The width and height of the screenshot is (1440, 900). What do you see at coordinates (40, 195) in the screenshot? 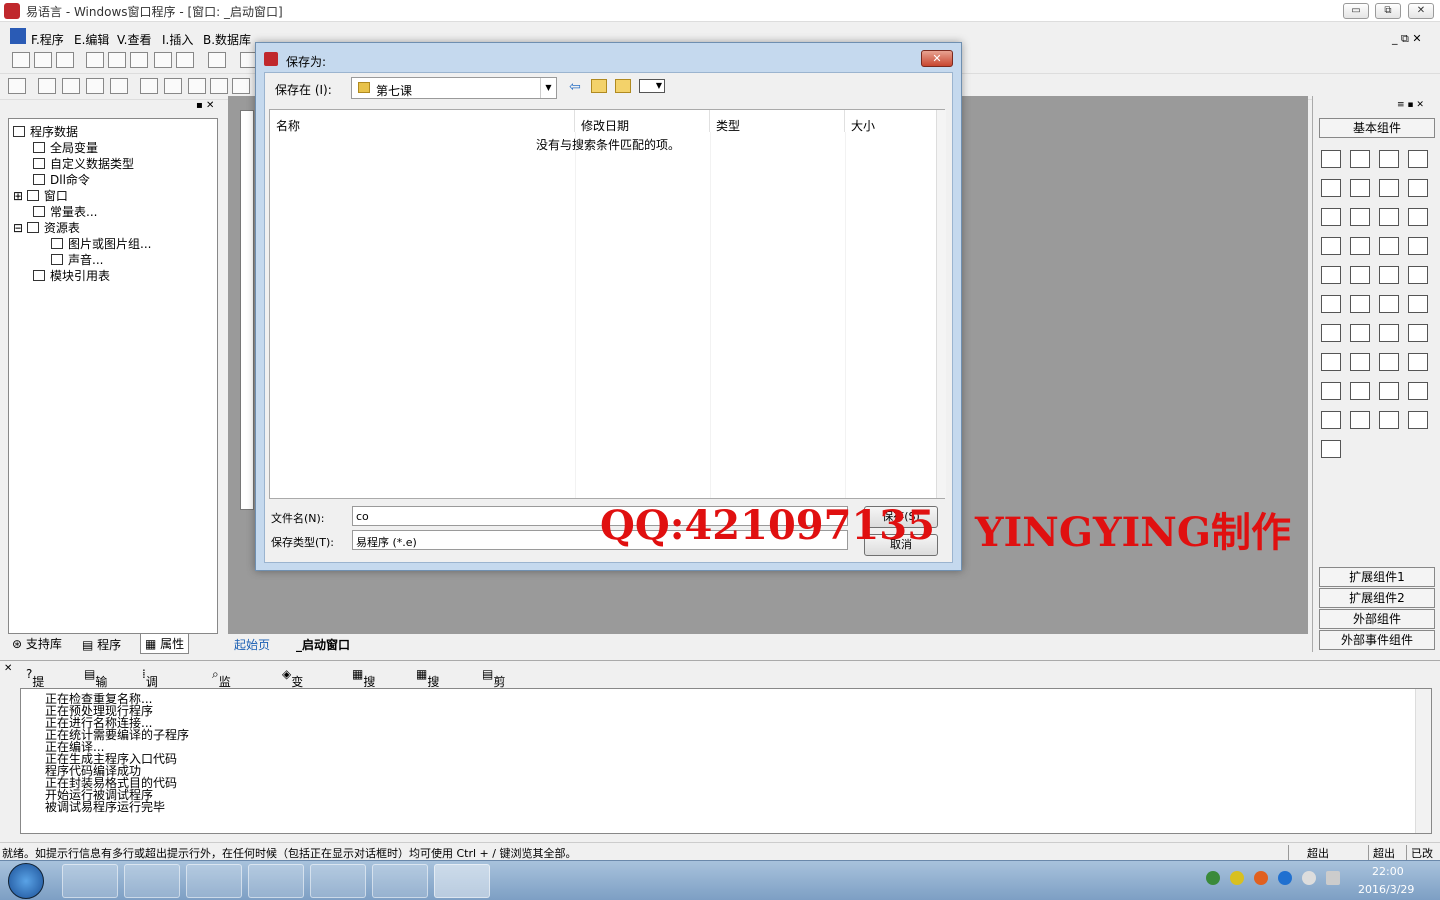
I see `tree-item-window: ⊞ 窗口` at bounding box center [40, 195].